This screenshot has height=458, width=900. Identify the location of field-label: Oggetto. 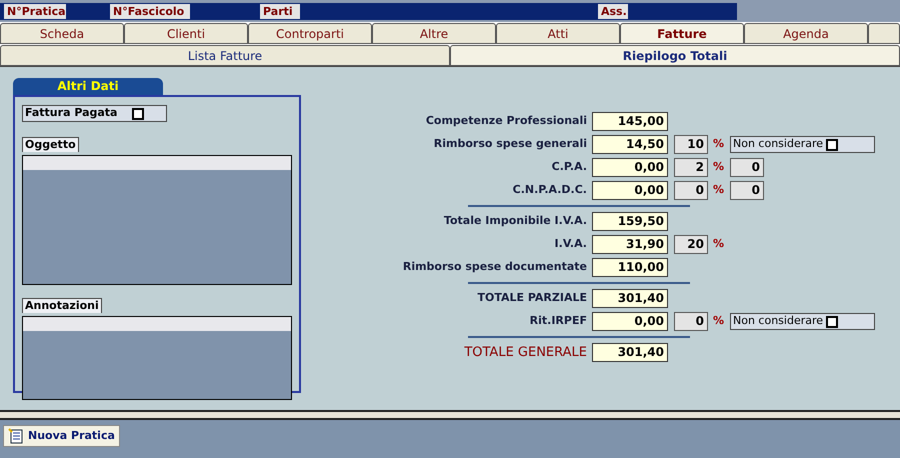
(50, 144).